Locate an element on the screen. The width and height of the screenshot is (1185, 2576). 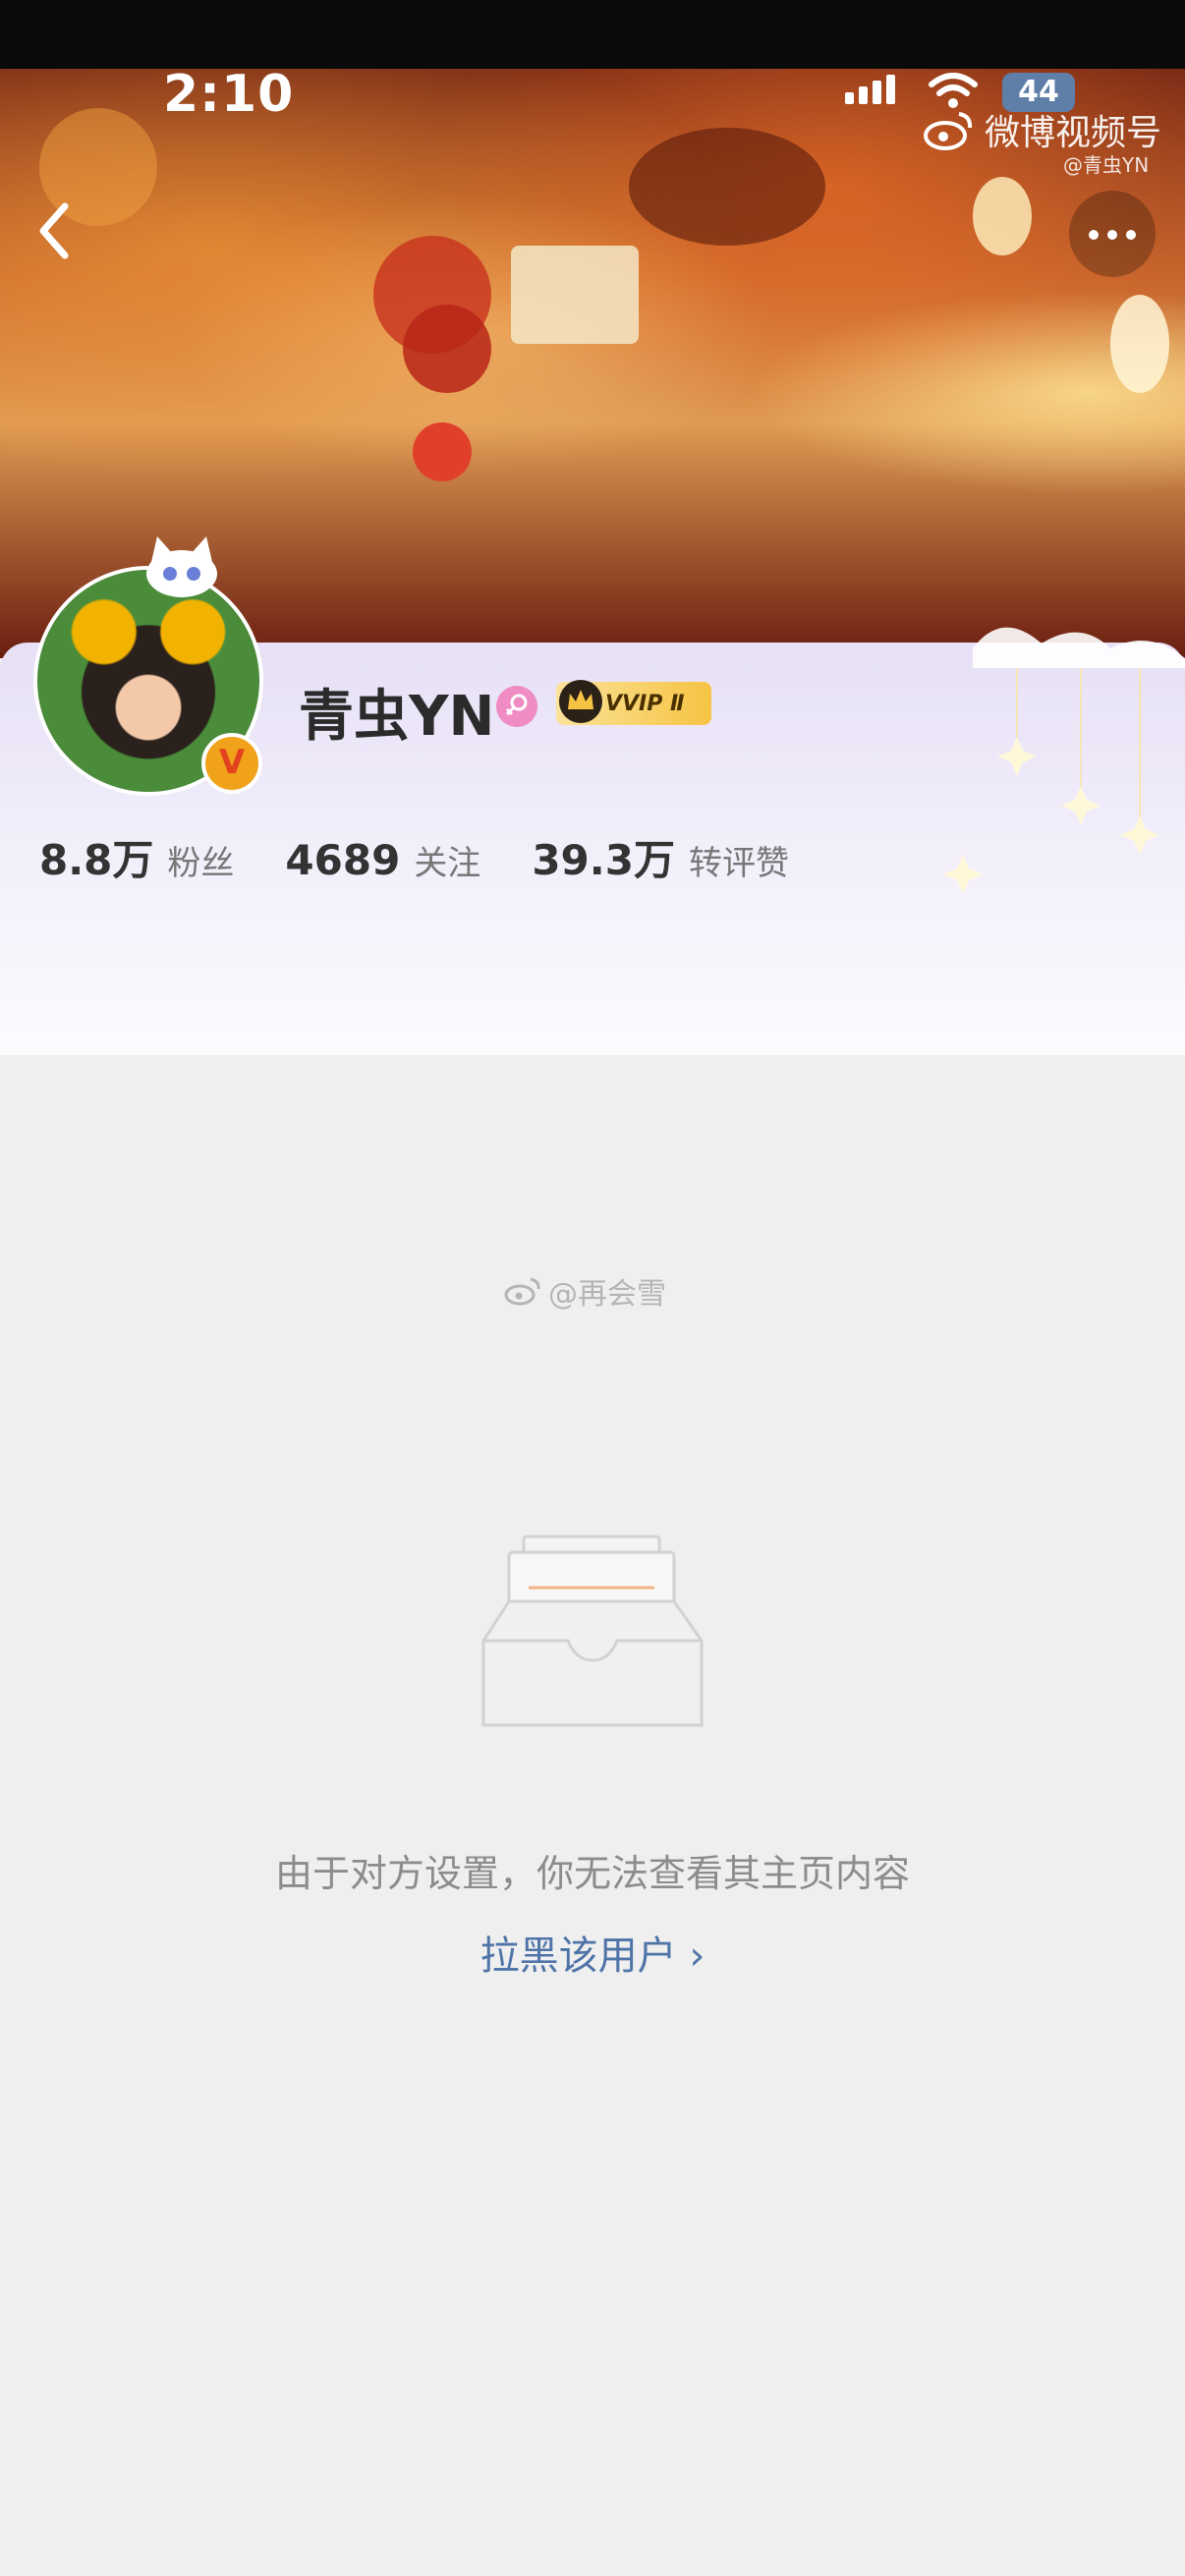
stat-value: 8.8万 is located at coordinates (97, 860).